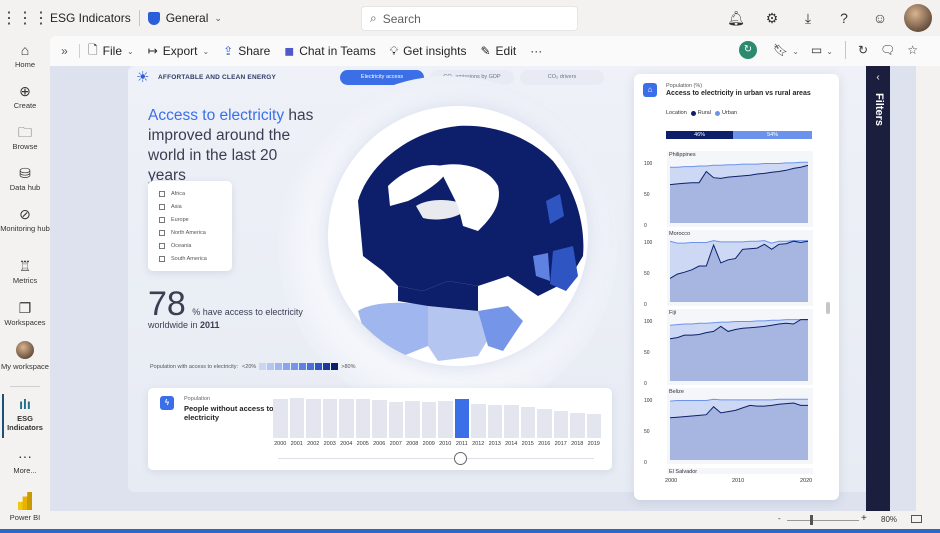 This screenshot has height=533, width=940. Describe the element at coordinates (25, 173) in the screenshot. I see `data-hub-icon: ⛁` at that location.